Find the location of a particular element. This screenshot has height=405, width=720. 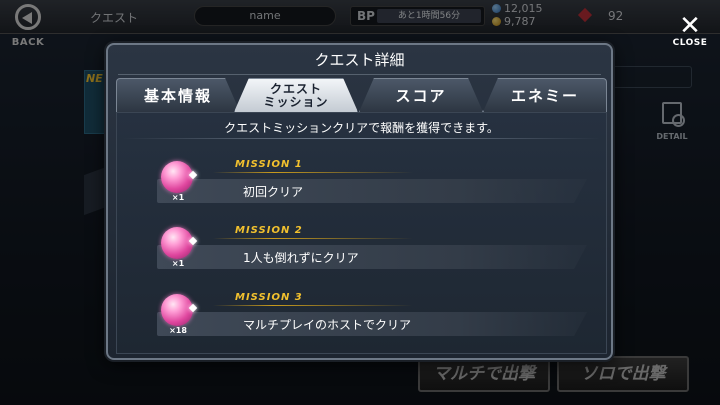

mission-intro-text: クエストミッションクリアで報酬を獲得できます。 is located at coordinates (361, 128).